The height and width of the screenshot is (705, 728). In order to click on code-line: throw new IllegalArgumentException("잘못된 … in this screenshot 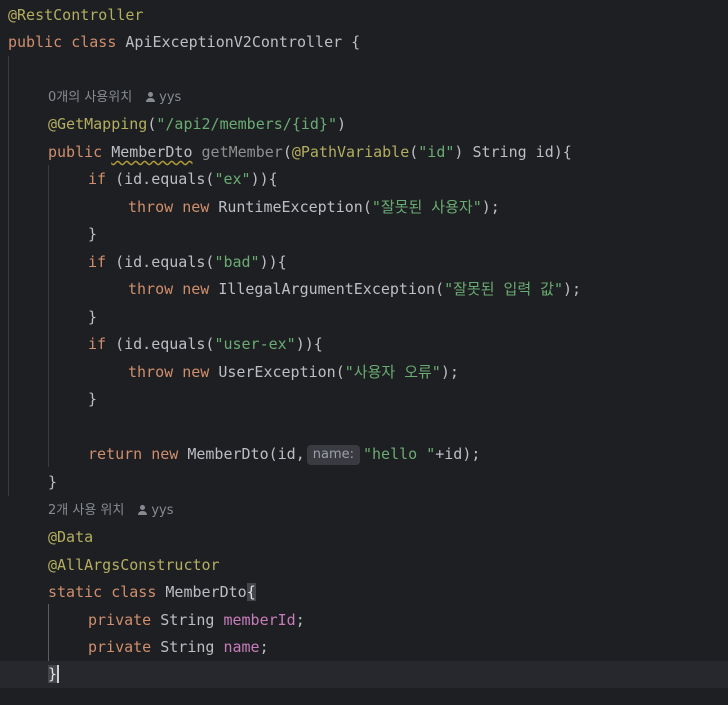, I will do `click(355, 289)`.